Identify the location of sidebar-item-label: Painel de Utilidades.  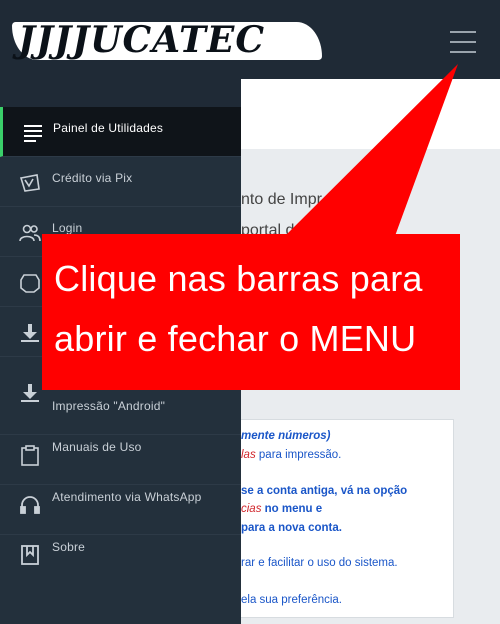
(108, 128).